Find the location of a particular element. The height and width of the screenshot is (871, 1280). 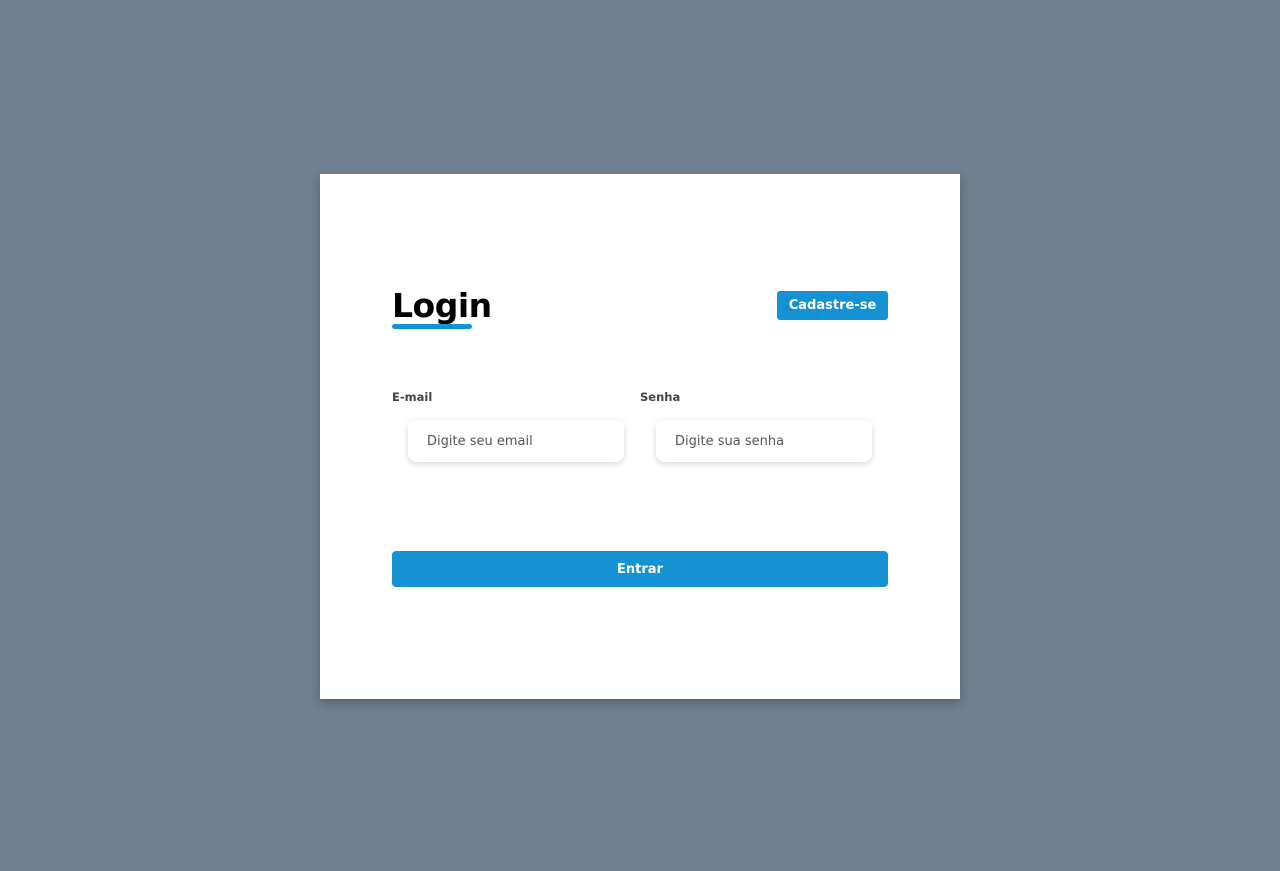

password-field is located at coordinates (764, 441).